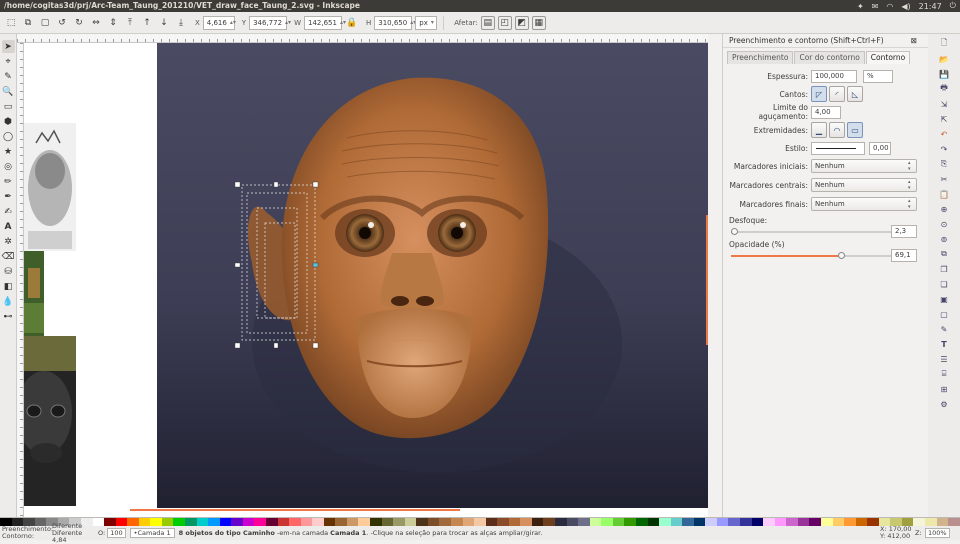 The image size is (960, 544). I want to click on affect-pattern-icon: ▦, so click(538, 22).